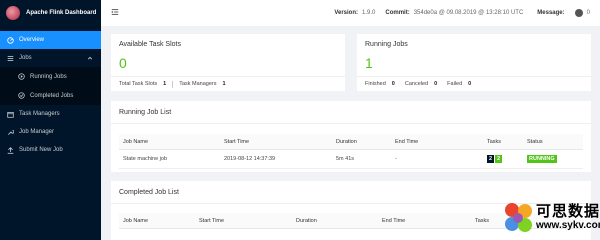 This screenshot has height=240, width=600. I want to click on commit-label: Commit:, so click(397, 13).